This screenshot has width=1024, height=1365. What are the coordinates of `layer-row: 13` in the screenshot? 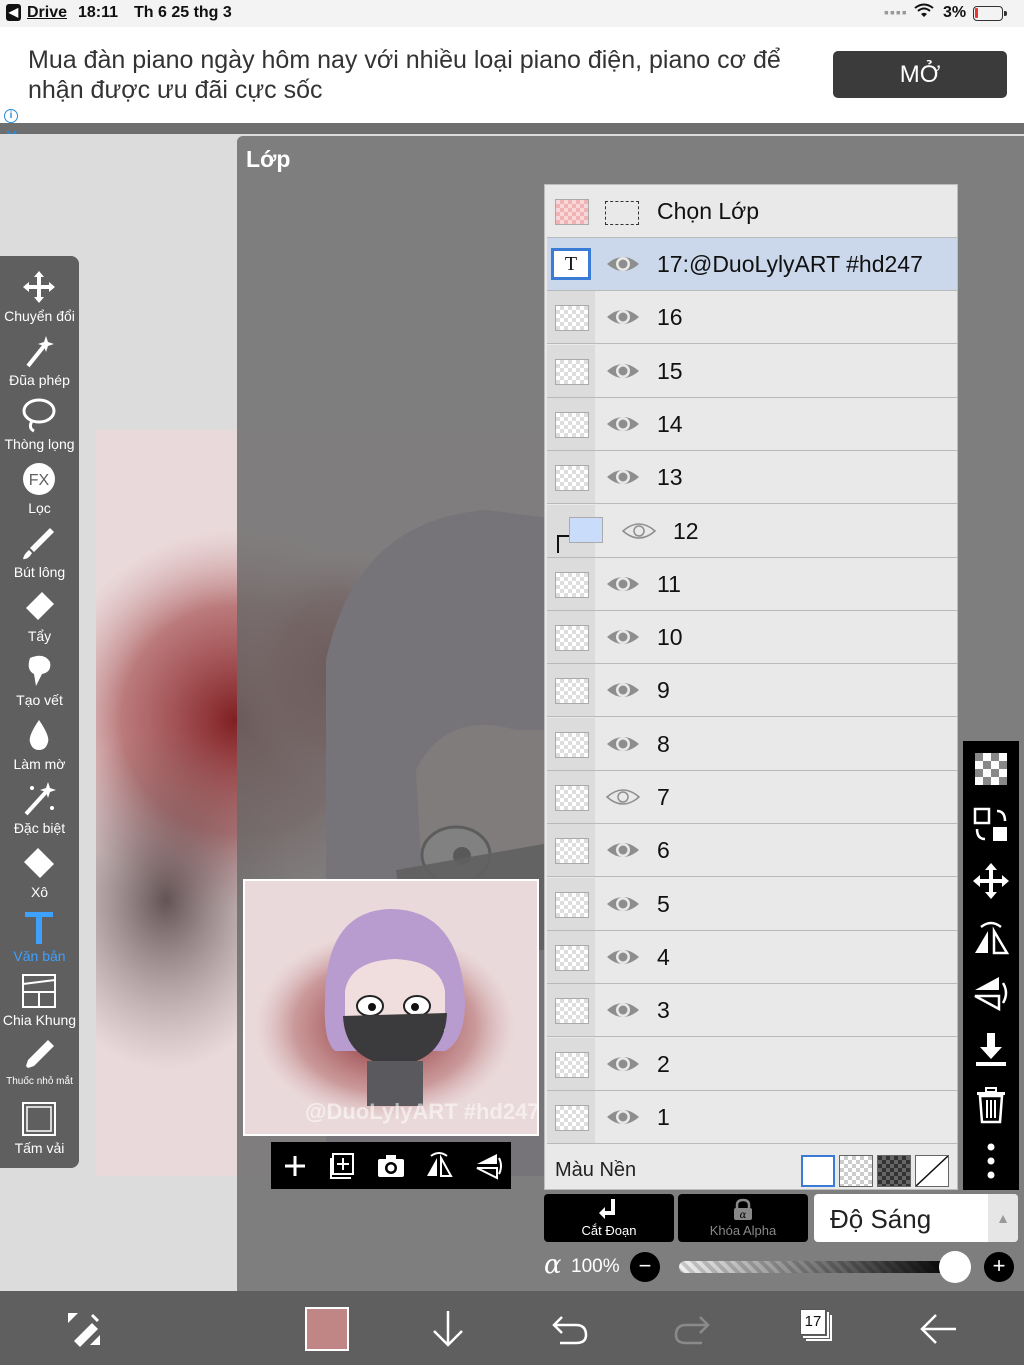 It's located at (752, 478).